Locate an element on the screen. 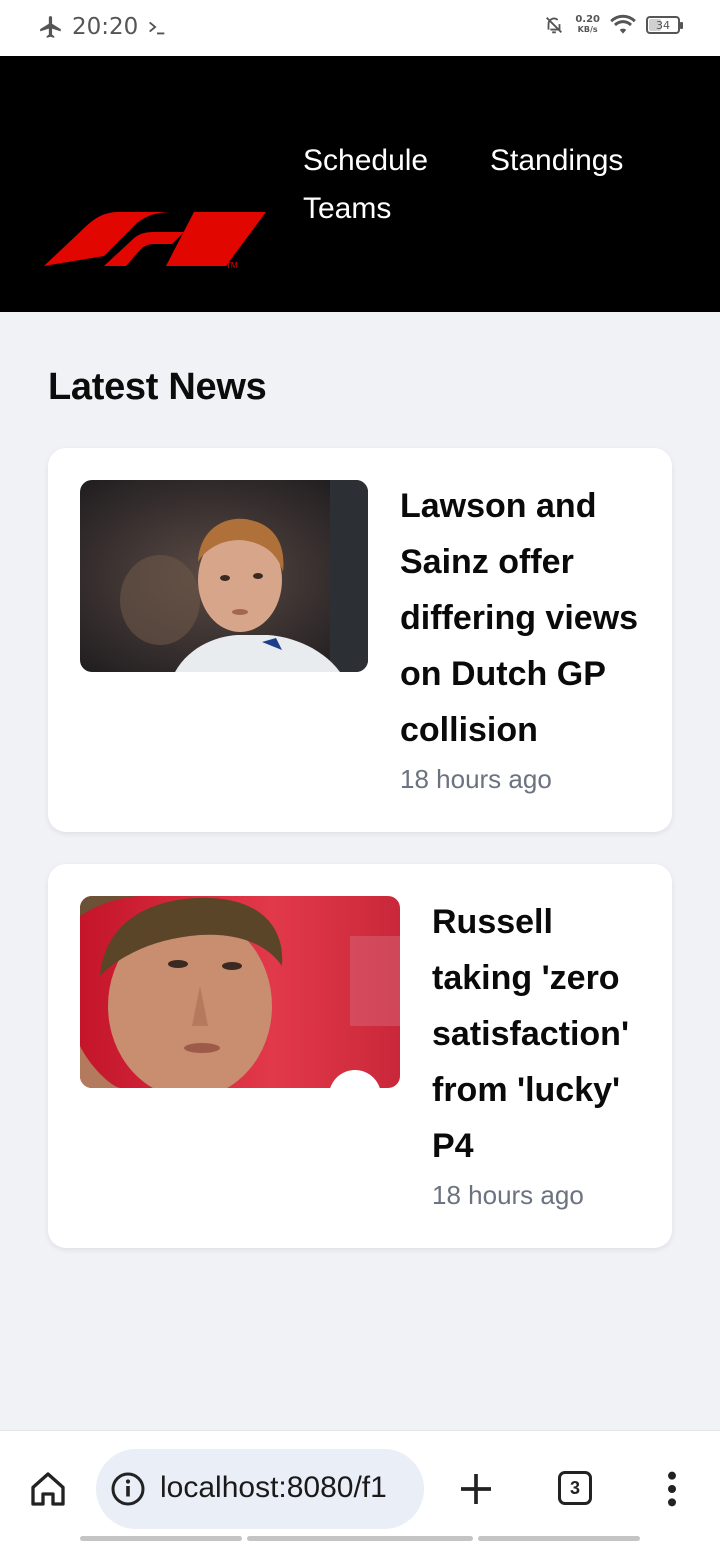 The image size is (720, 1544). tab-switcher-button: 3 is located at coordinates (575, 1488).